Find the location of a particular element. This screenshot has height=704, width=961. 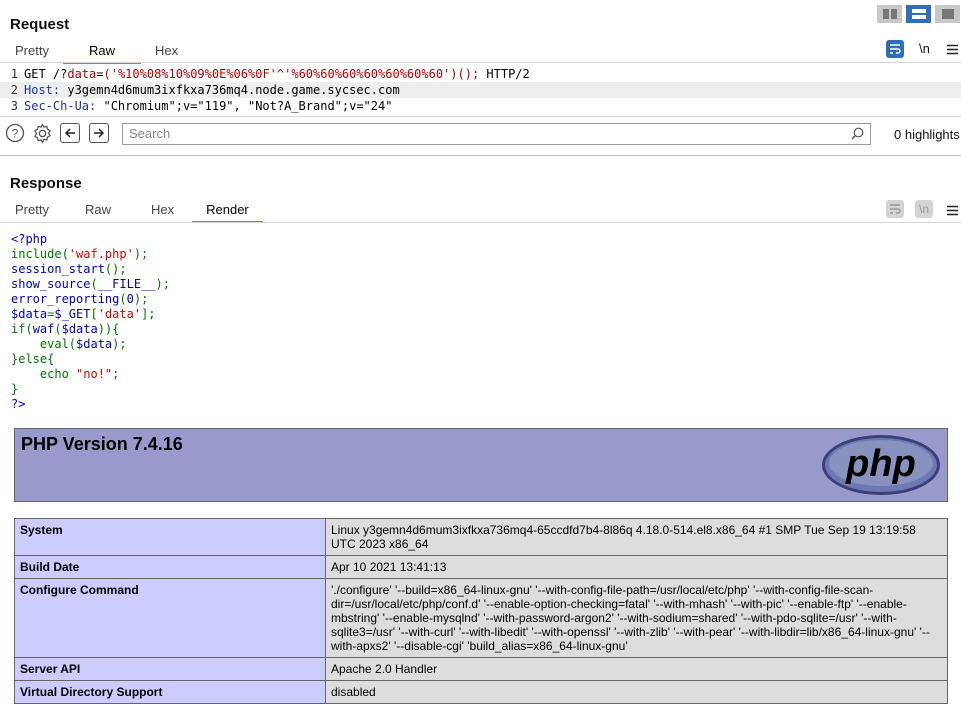

source-token: } is located at coordinates (15, 389).